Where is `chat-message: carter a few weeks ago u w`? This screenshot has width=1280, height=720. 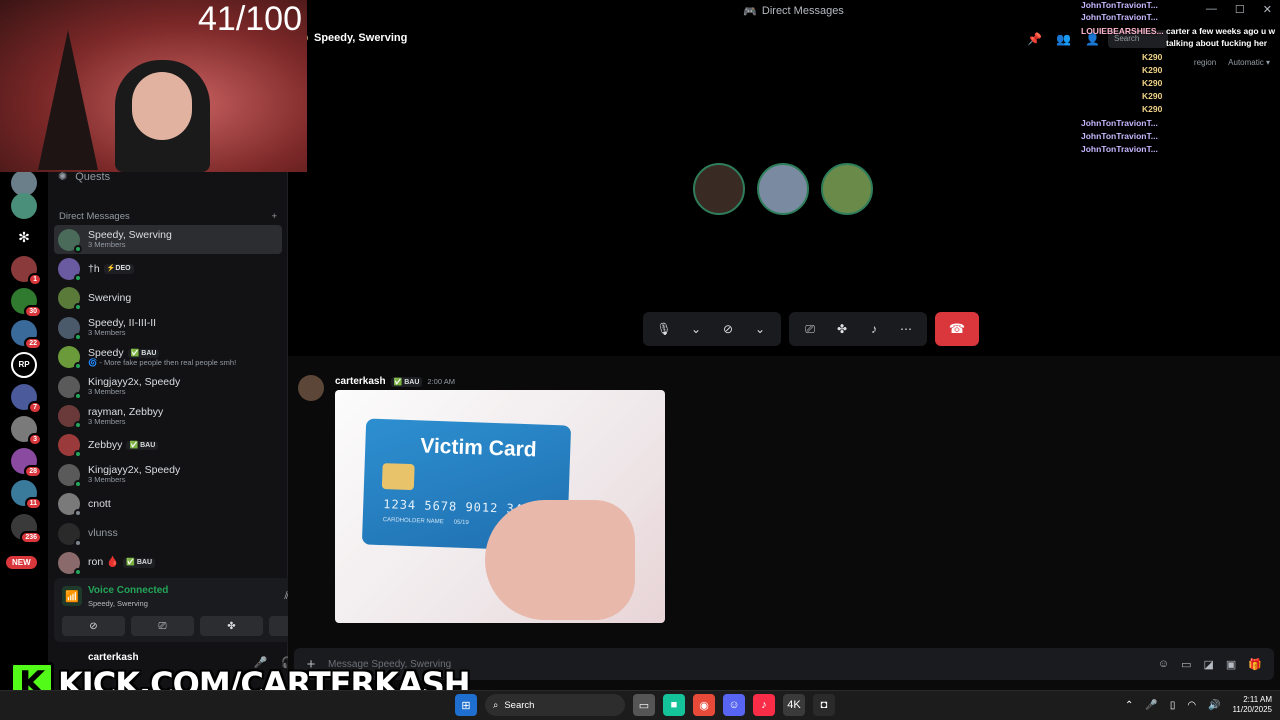
chat-message: carter a few weeks ago u w is located at coordinates (1221, 31).